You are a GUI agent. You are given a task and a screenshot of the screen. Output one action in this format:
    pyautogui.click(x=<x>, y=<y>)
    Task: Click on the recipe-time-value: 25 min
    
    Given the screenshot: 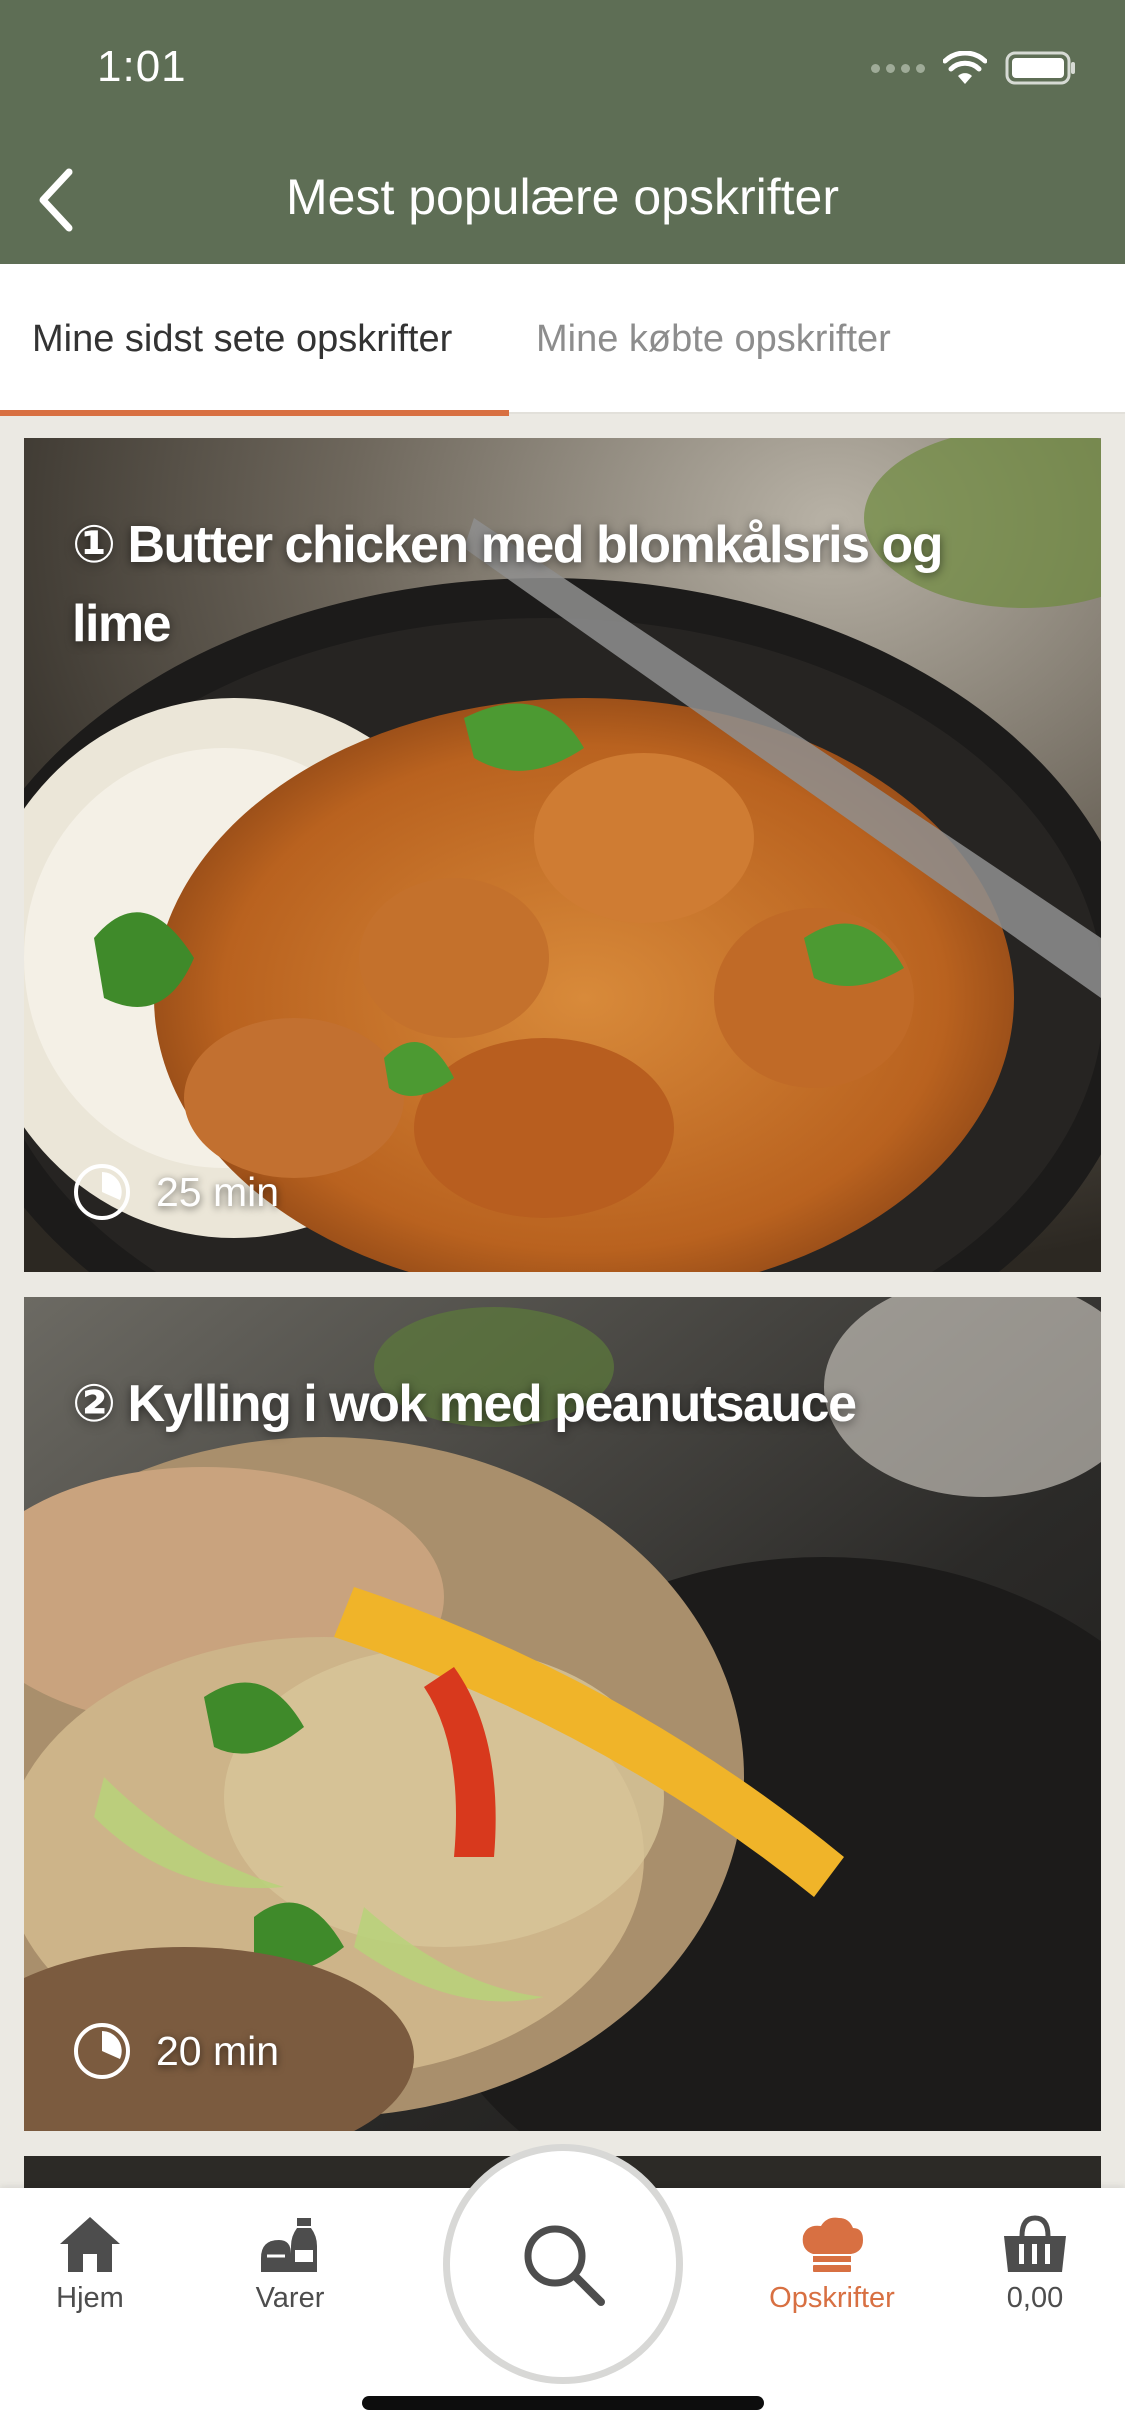 What is the action you would take?
    pyautogui.click(x=218, y=1191)
    